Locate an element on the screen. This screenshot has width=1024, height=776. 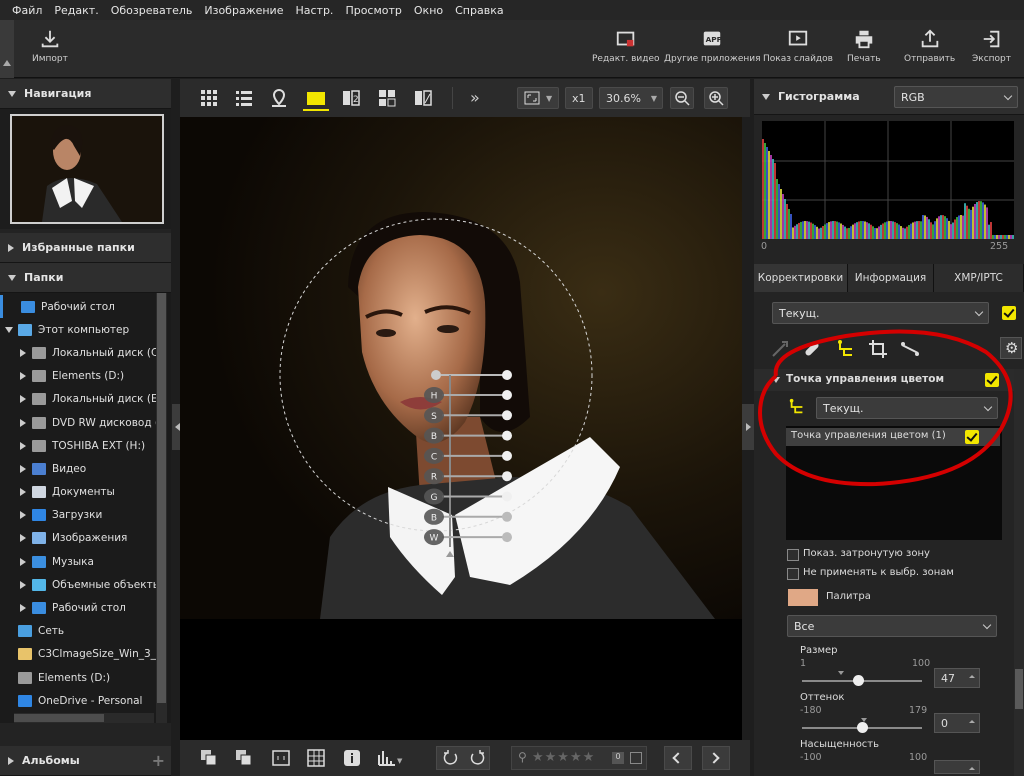
single-view-button is located at coordinates (316, 99).